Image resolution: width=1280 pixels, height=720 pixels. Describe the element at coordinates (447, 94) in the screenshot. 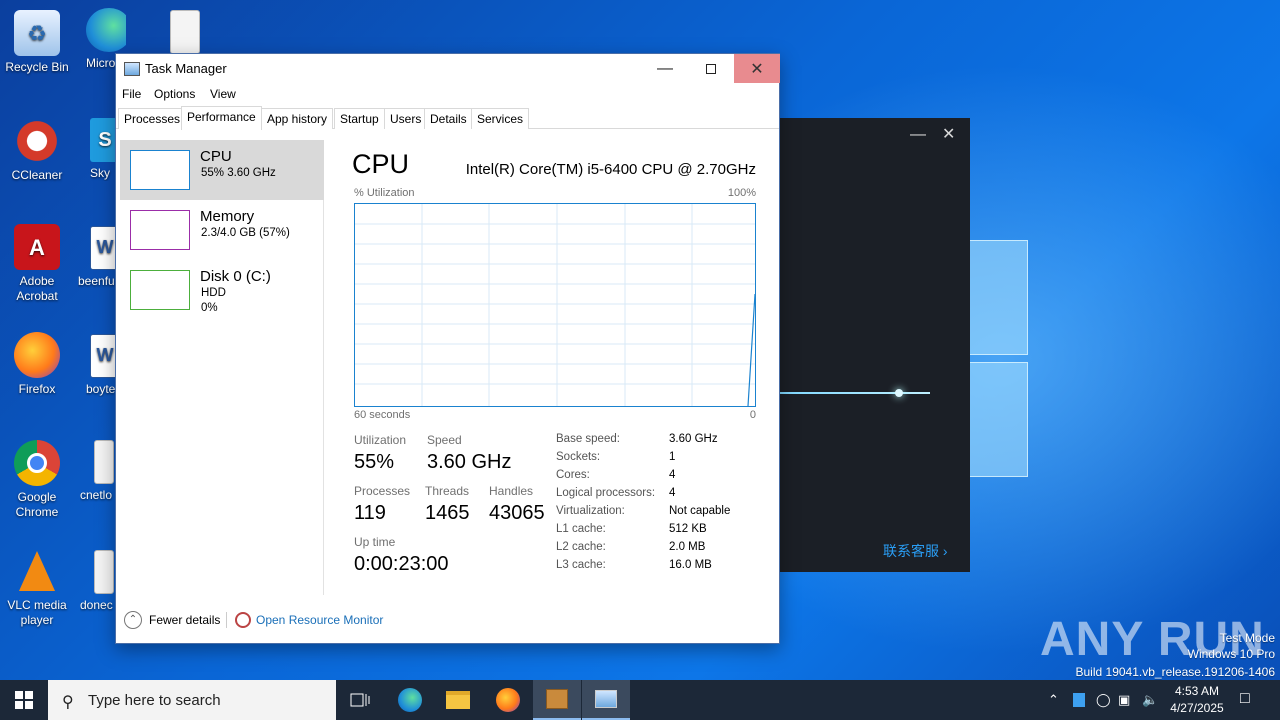

I see `menu-bar: File Options View` at that location.